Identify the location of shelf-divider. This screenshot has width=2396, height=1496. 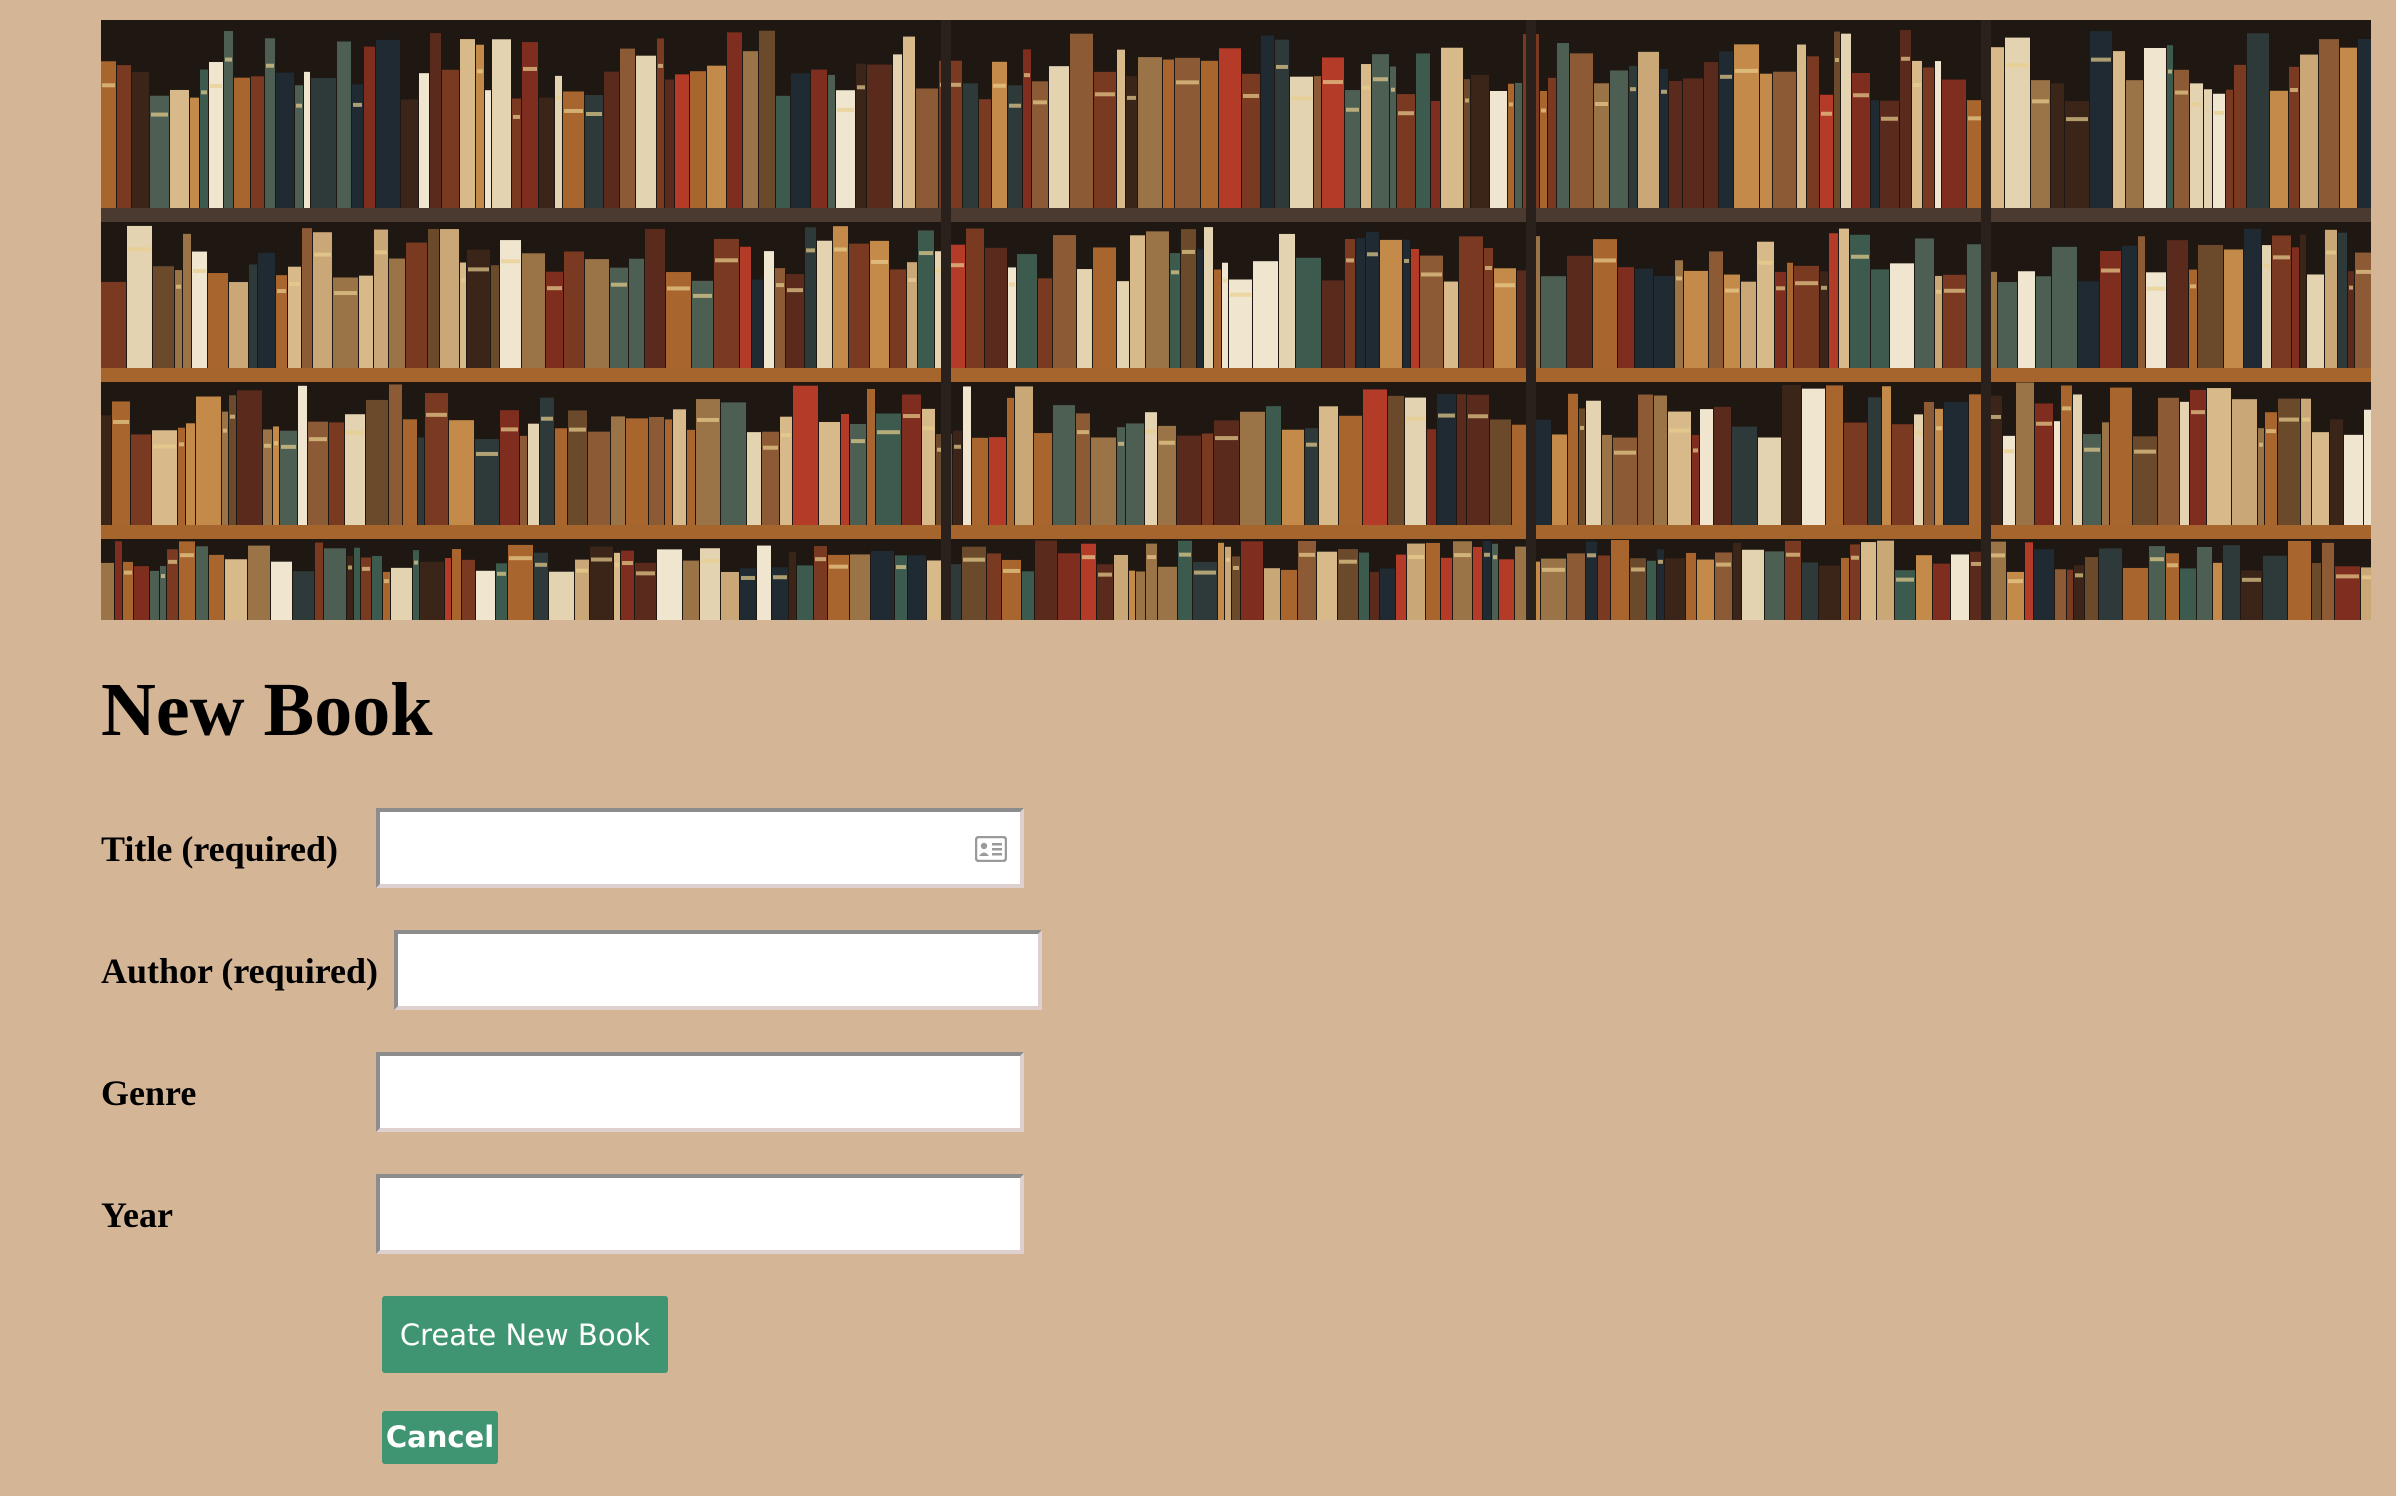
(1986, 320).